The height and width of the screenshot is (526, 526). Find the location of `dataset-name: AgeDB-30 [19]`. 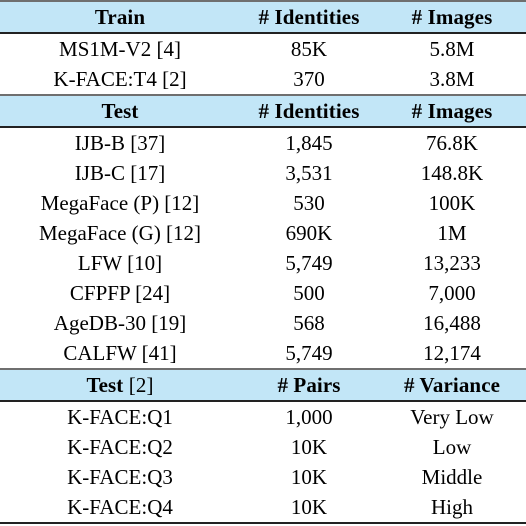

dataset-name: AgeDB-30 [19] is located at coordinates (120, 323).